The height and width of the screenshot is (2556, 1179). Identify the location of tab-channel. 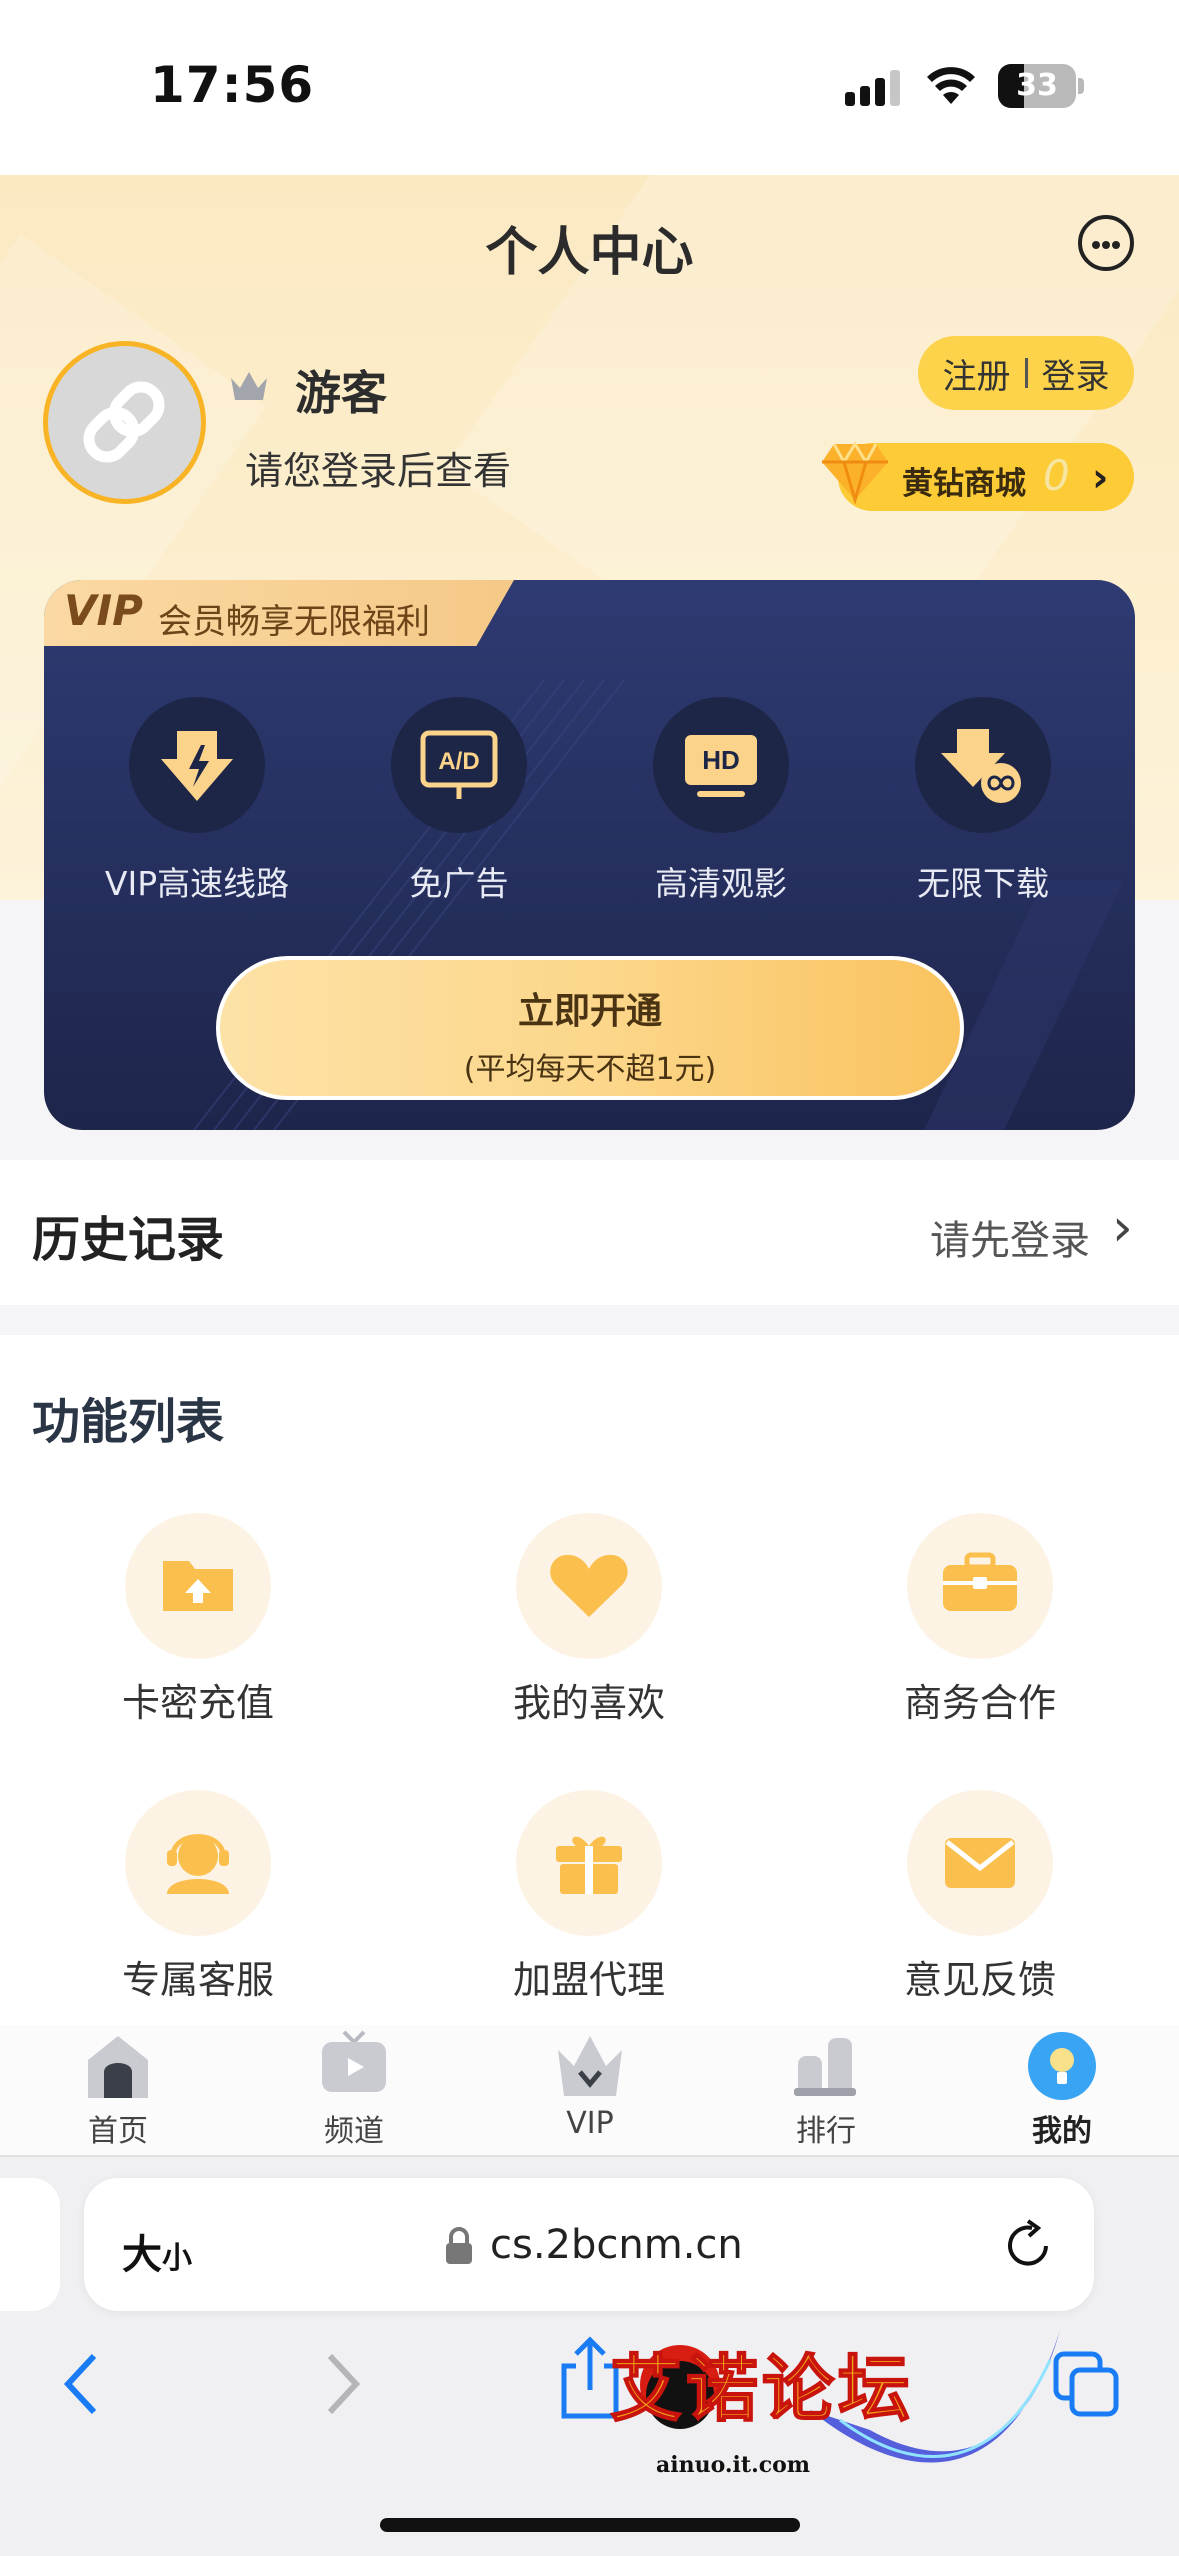
(354, 2066).